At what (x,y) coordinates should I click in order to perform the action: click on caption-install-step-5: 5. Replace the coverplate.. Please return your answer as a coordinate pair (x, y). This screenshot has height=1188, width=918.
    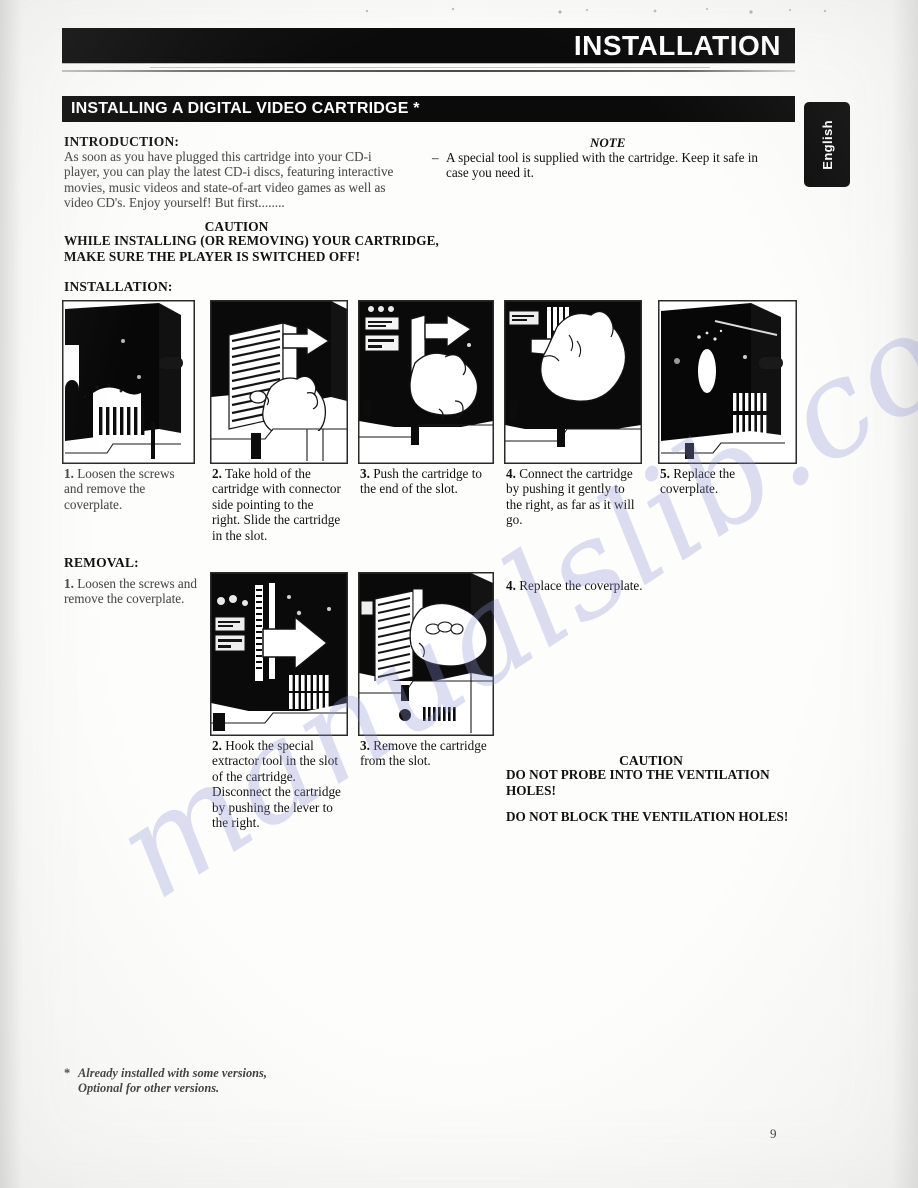
    Looking at the image, I should click on (726, 481).